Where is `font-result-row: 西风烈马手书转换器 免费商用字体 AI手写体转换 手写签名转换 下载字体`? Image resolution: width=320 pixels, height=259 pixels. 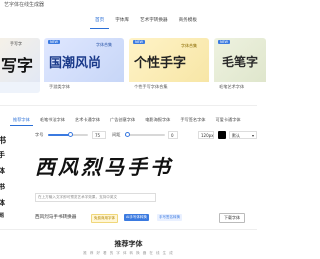 font-result-row: 西风烈马手书转换器 免费商用字体 AI手写体转换 手写签名转换 下载字体 is located at coordinates (128, 218).